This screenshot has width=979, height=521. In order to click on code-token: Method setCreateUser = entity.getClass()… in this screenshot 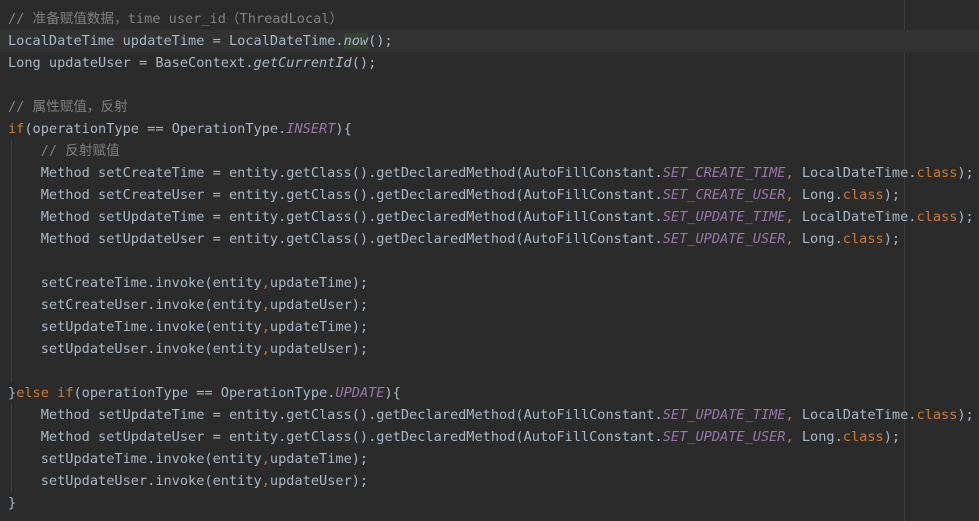, I will do `click(335, 195)`.